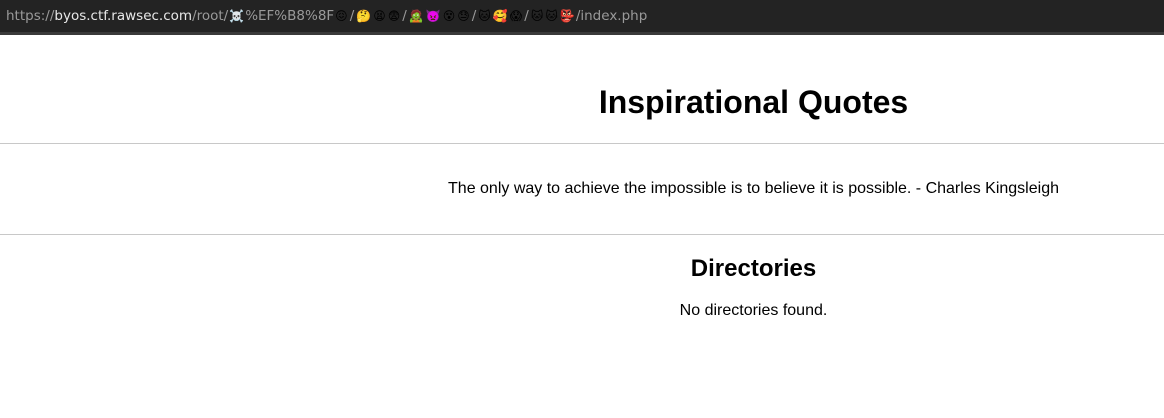 The image size is (1164, 418). I want to click on zombie-icon: 🧟, so click(416, 16).